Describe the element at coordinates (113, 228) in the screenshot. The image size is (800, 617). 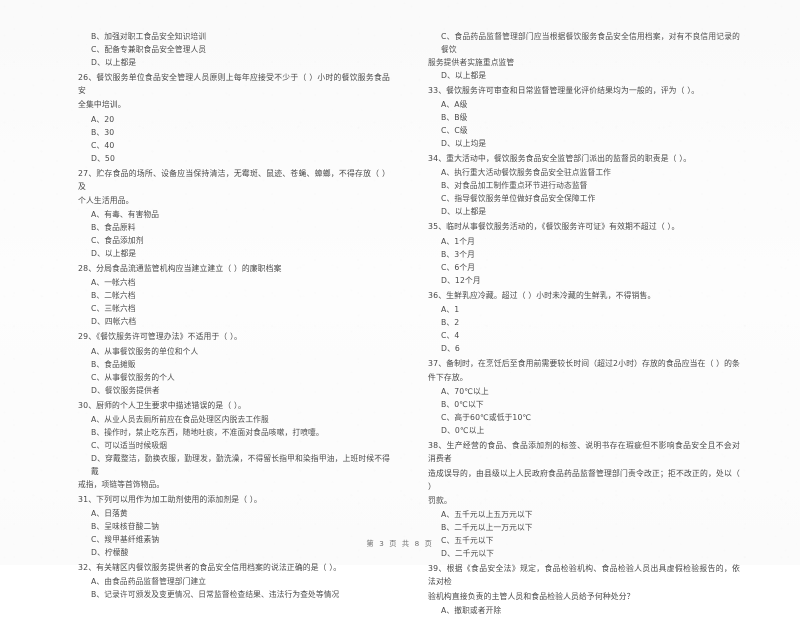
I see `option-item: B、食品原料` at that location.